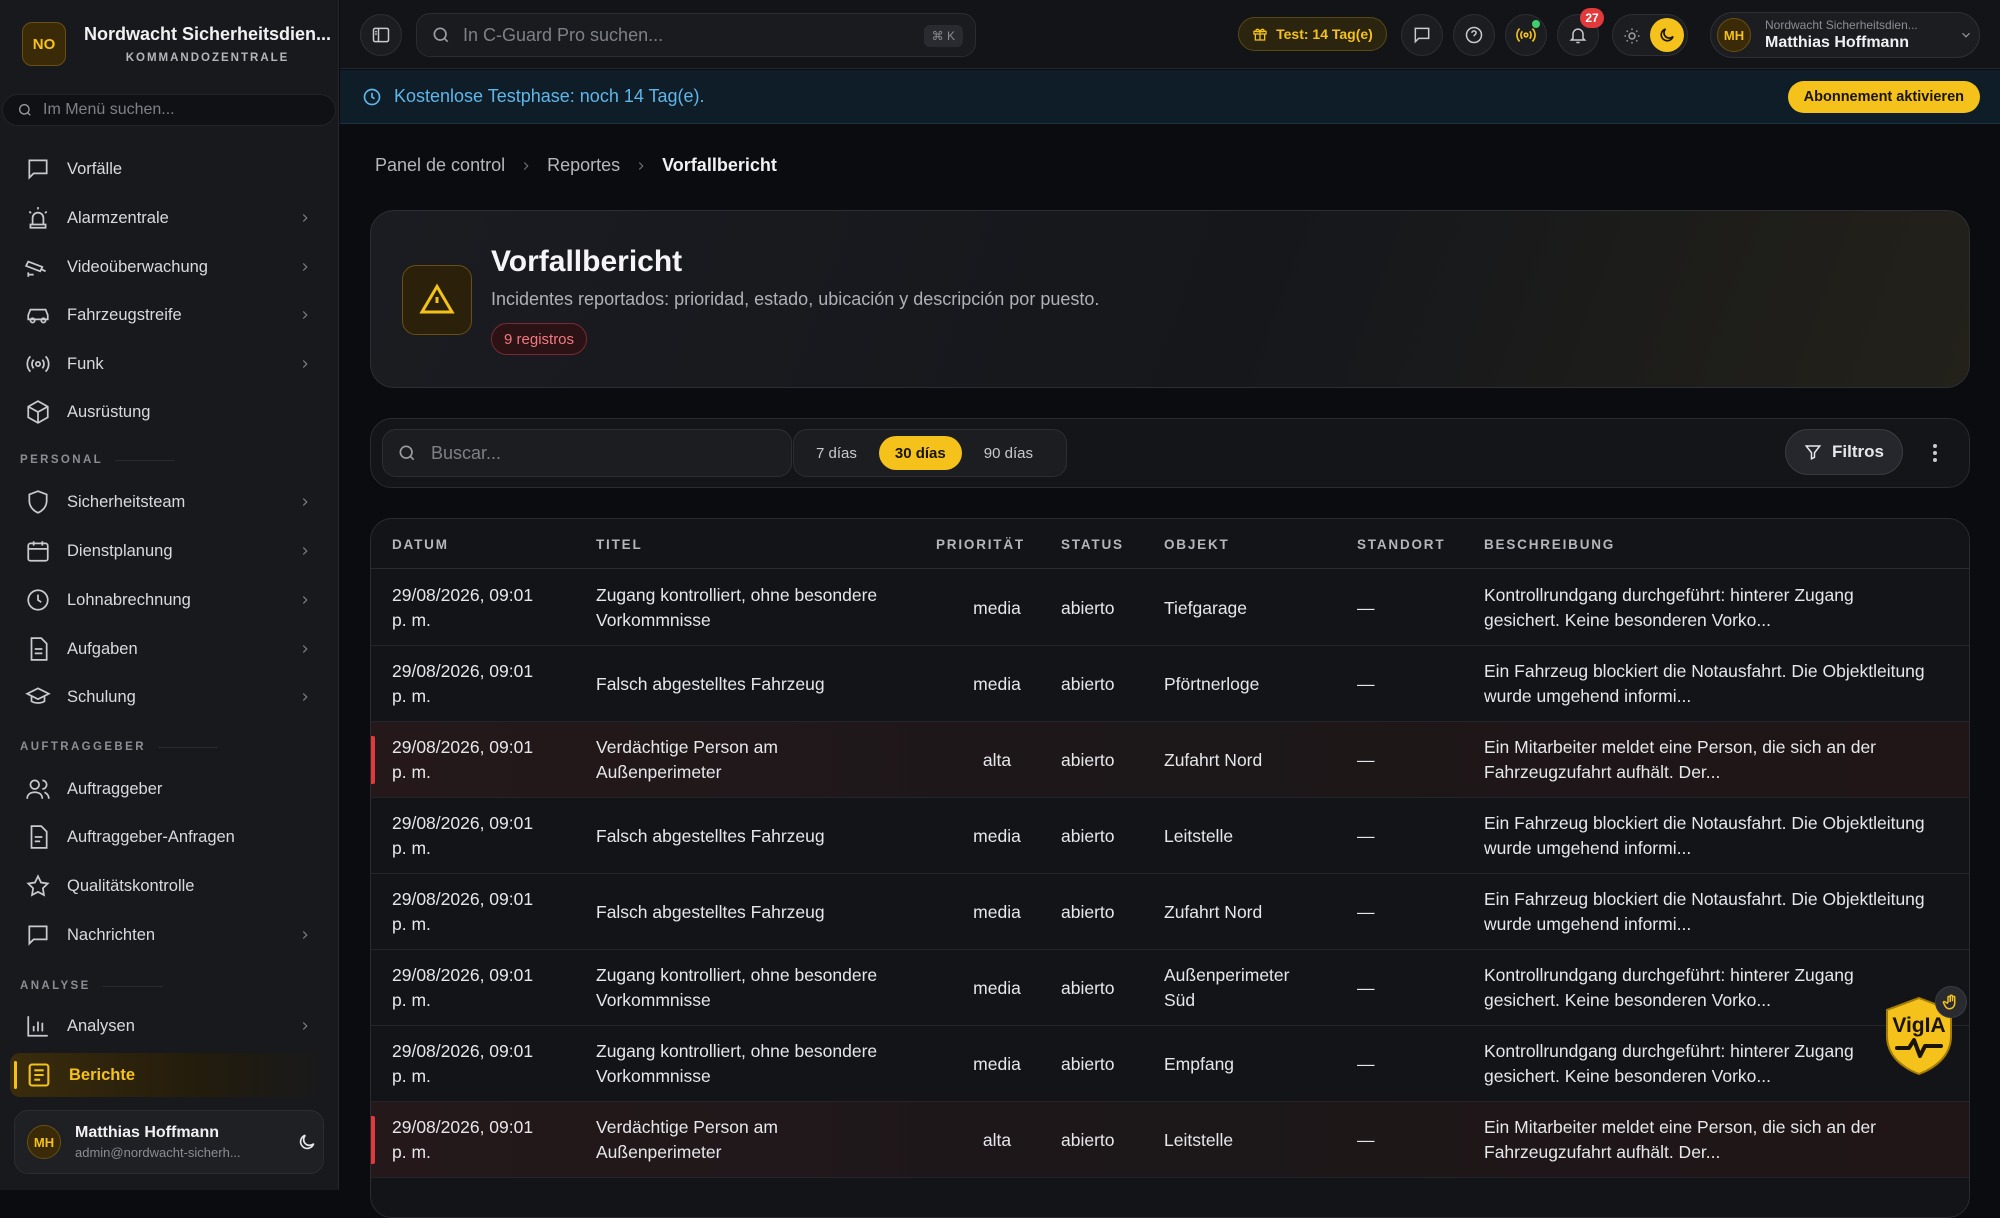 The image size is (2000, 1218). What do you see at coordinates (168, 886) in the screenshot?
I see `sidebar-item-qualitaetskontrolle: Qualitätskontrolle` at bounding box center [168, 886].